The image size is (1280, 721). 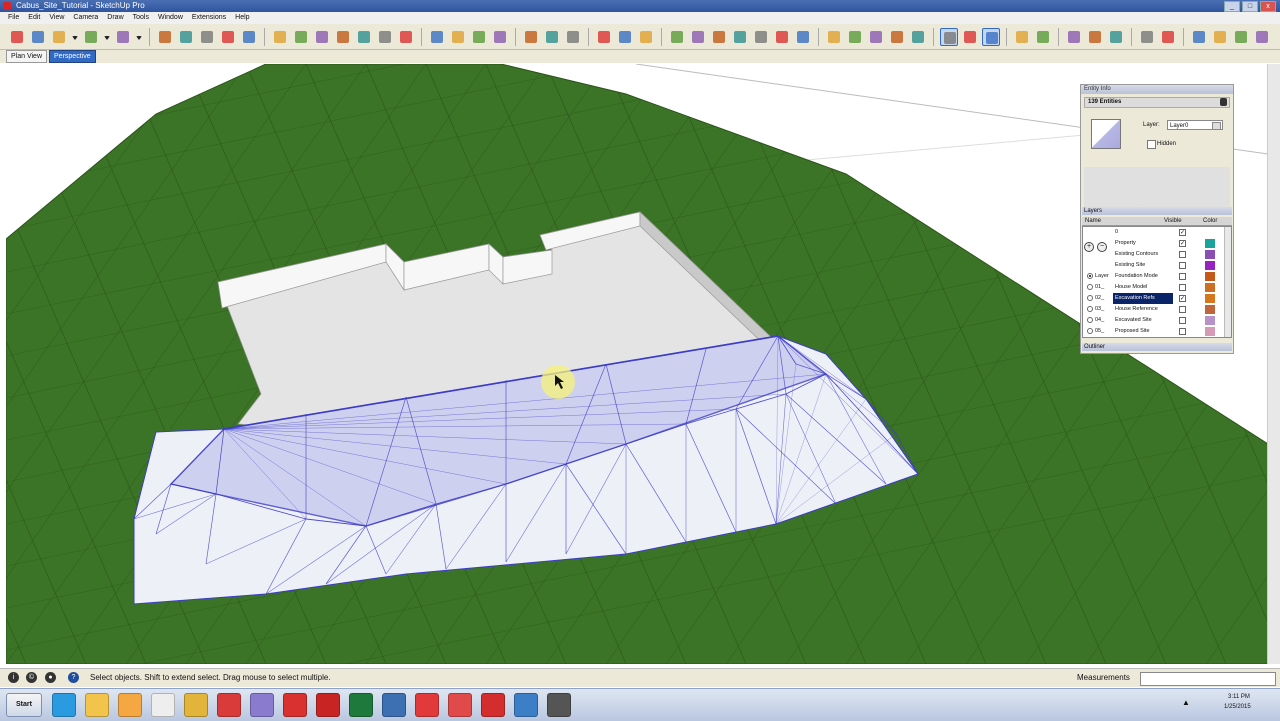 What do you see at coordinates (1199, 37) in the screenshot?
I see `component-icon` at bounding box center [1199, 37].